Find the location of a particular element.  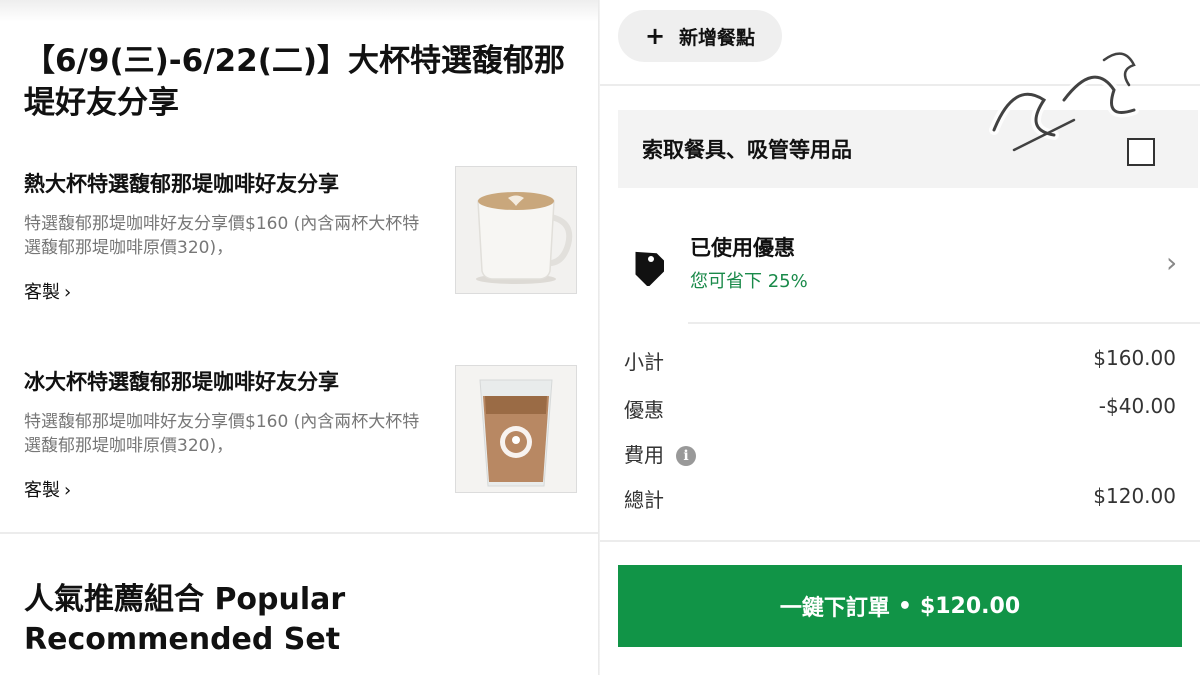

utensils-label: 索取餐具、吸管等用品 is located at coordinates (747, 150).